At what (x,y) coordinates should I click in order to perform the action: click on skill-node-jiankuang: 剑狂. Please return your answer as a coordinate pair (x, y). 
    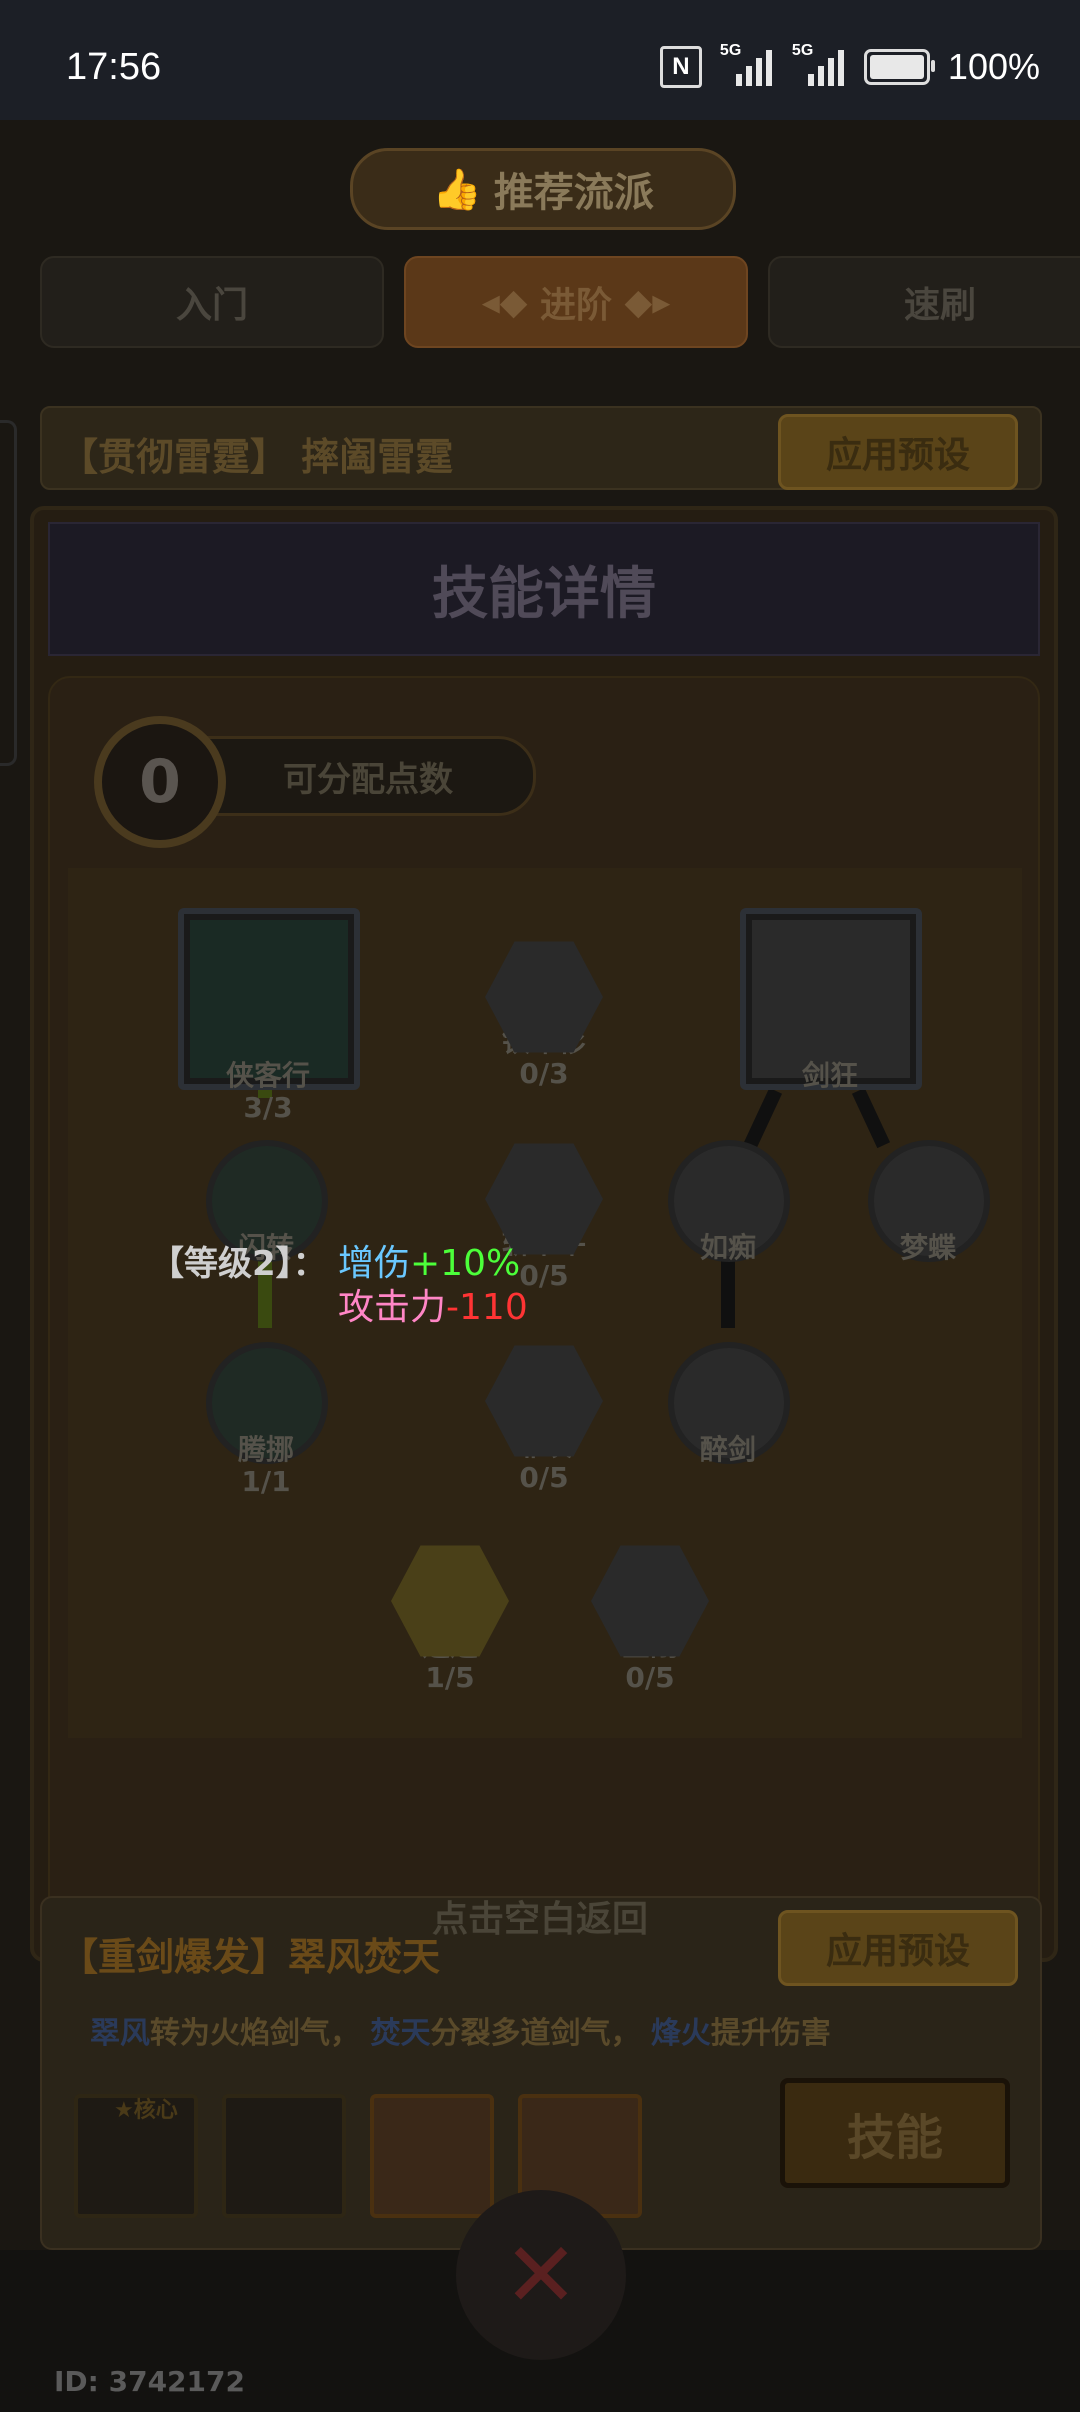
    Looking at the image, I should click on (831, 1000).